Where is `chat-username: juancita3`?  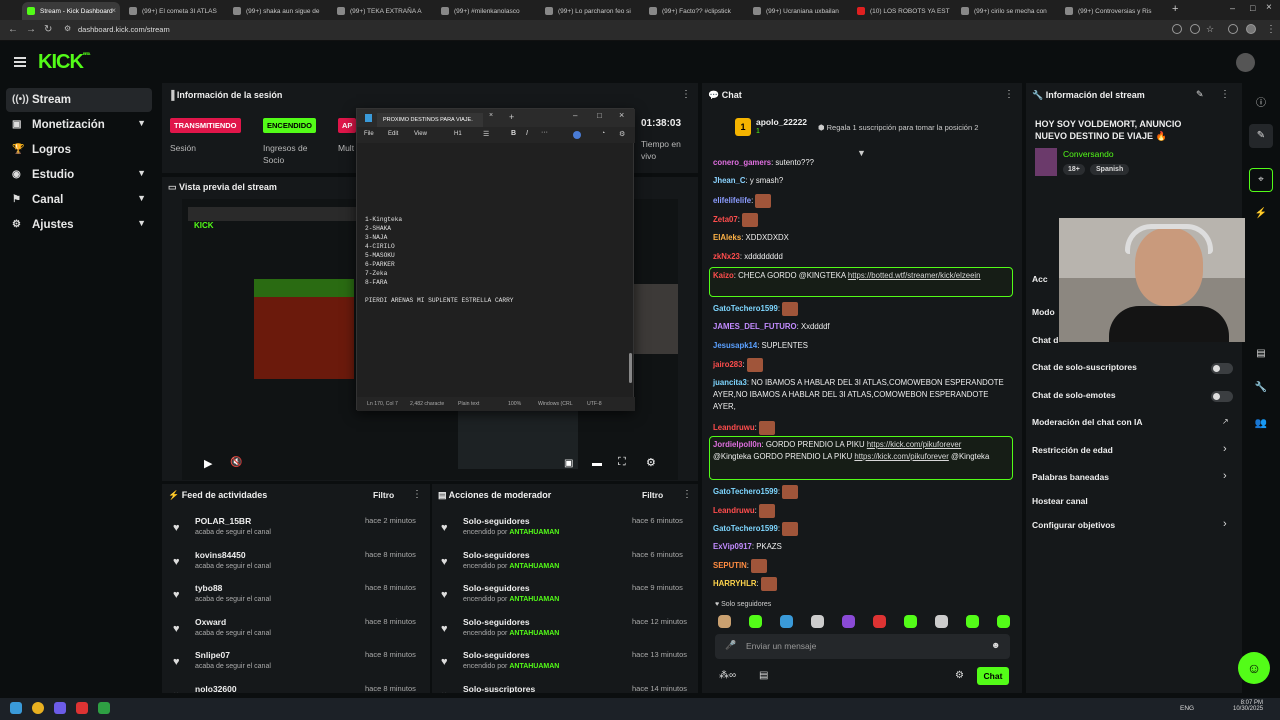
chat-username: juancita3 is located at coordinates (730, 382).